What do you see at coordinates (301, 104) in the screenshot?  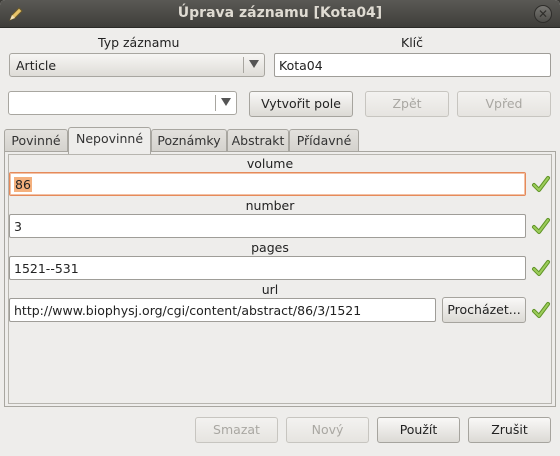 I see `create-field-button: Vytvořit pole` at bounding box center [301, 104].